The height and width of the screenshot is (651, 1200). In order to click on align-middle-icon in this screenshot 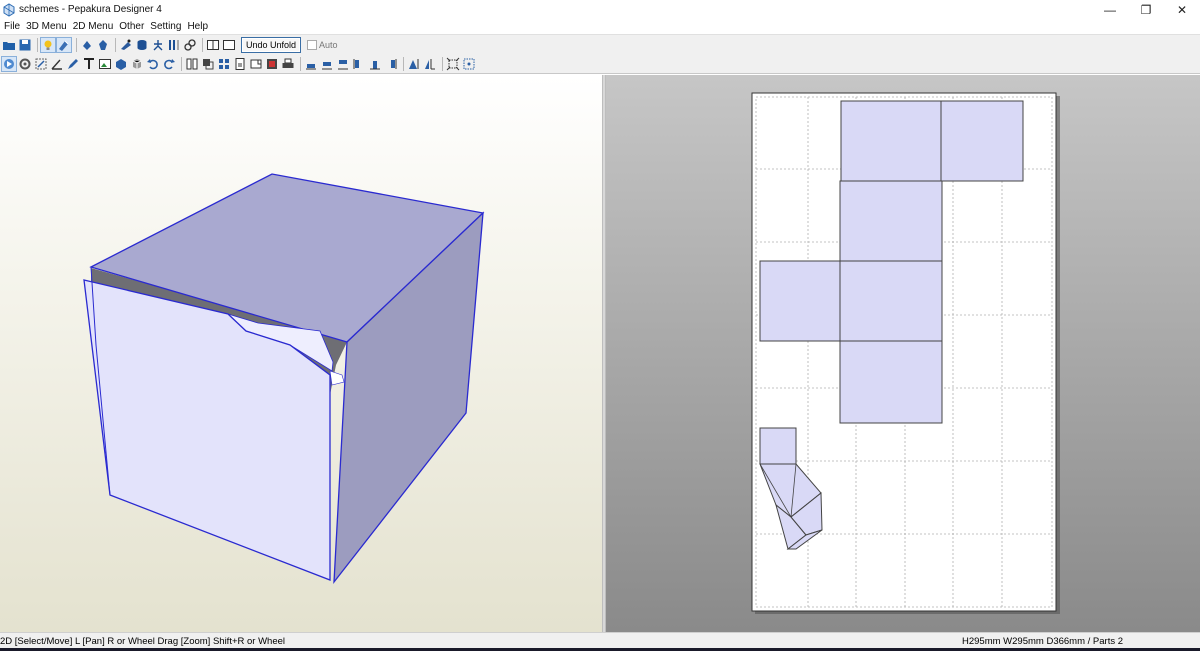, I will do `click(327, 64)`.